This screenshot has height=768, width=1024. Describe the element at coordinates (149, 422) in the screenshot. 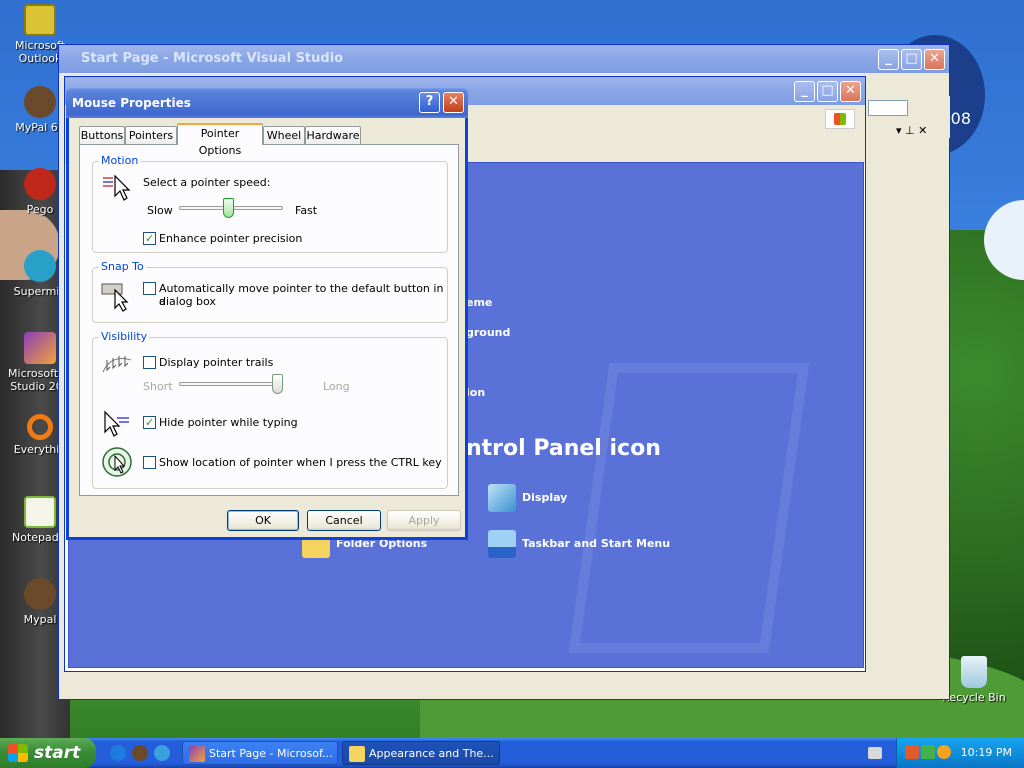

I see `hide-checkbox: ✓` at that location.